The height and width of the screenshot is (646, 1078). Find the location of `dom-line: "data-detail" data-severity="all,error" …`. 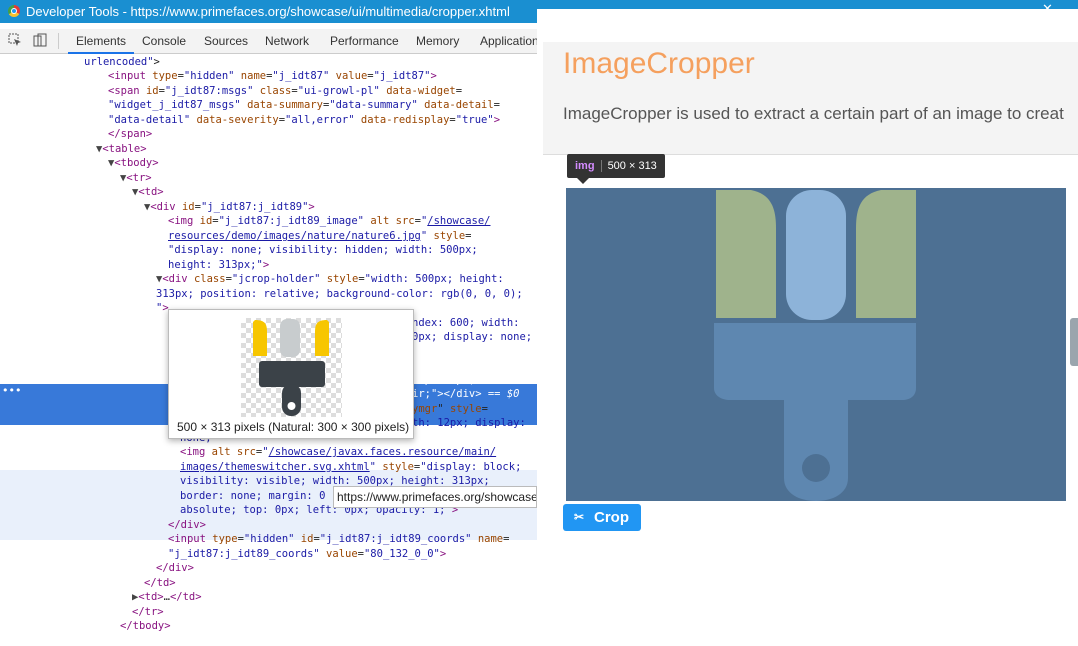

dom-line: "data-detail" data-severity="all,error" … is located at coordinates (304, 120).